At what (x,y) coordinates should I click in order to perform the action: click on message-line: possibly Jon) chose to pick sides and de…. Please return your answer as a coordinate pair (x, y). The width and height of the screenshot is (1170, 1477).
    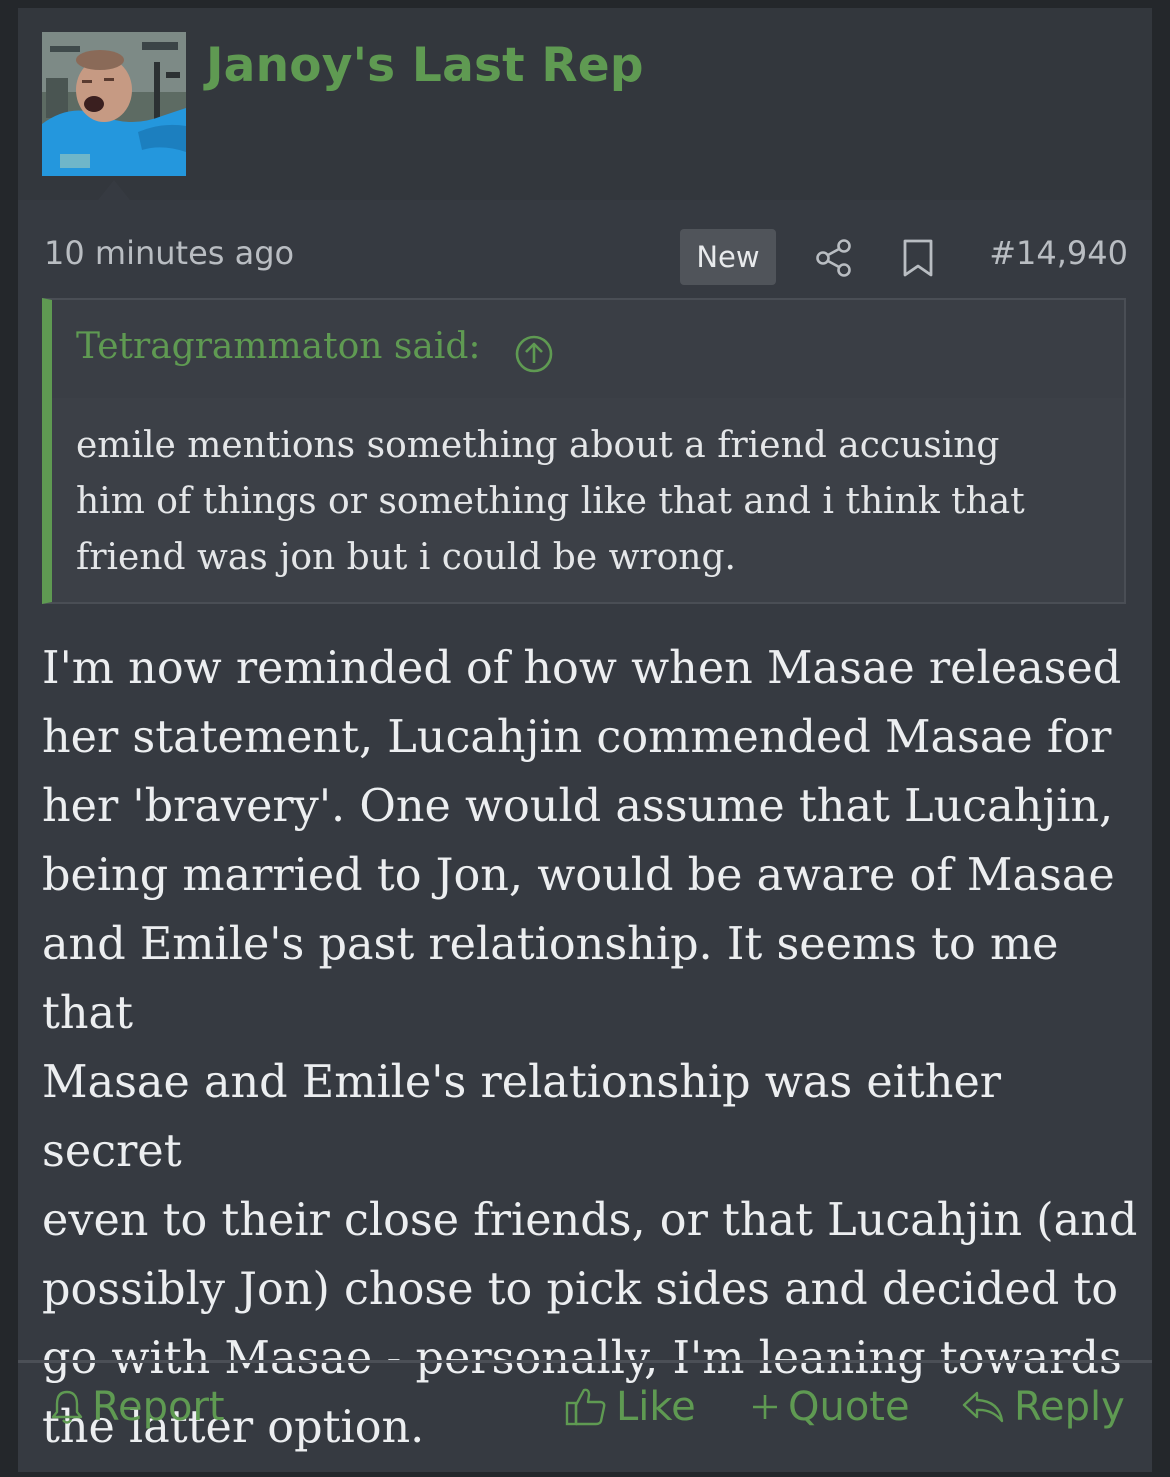
    Looking at the image, I should click on (580, 1289).